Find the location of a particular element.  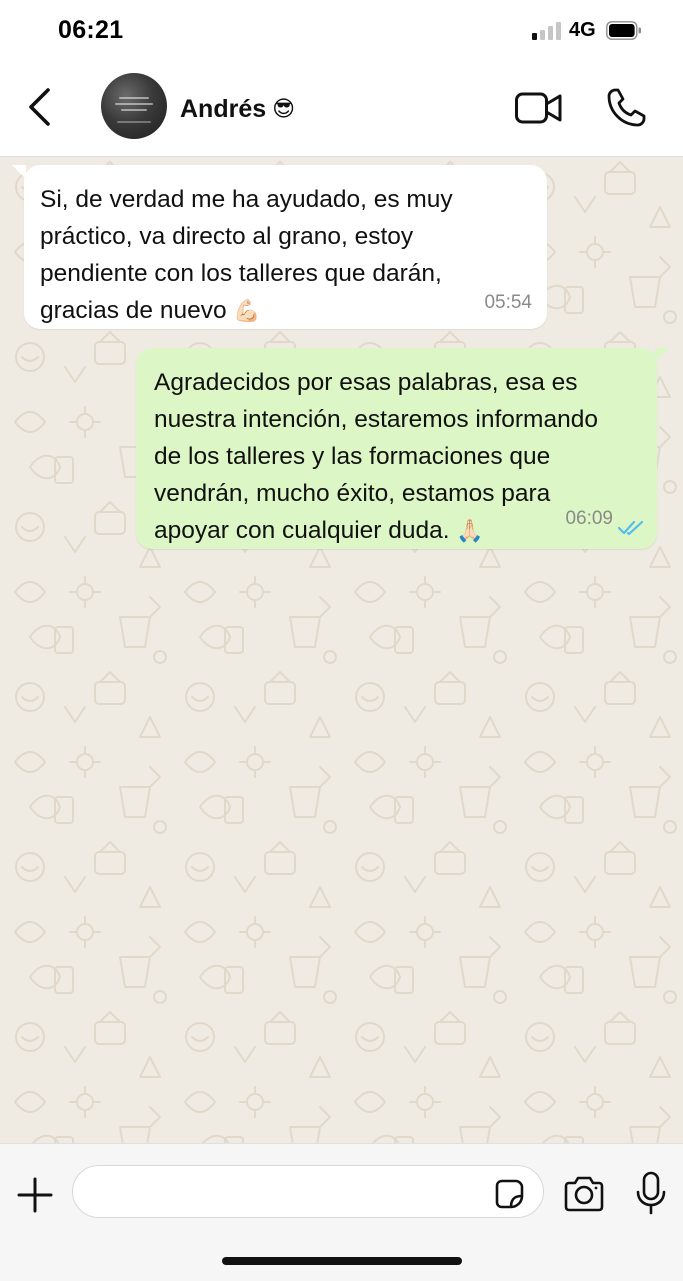

home-indicator is located at coordinates (342, 1261).